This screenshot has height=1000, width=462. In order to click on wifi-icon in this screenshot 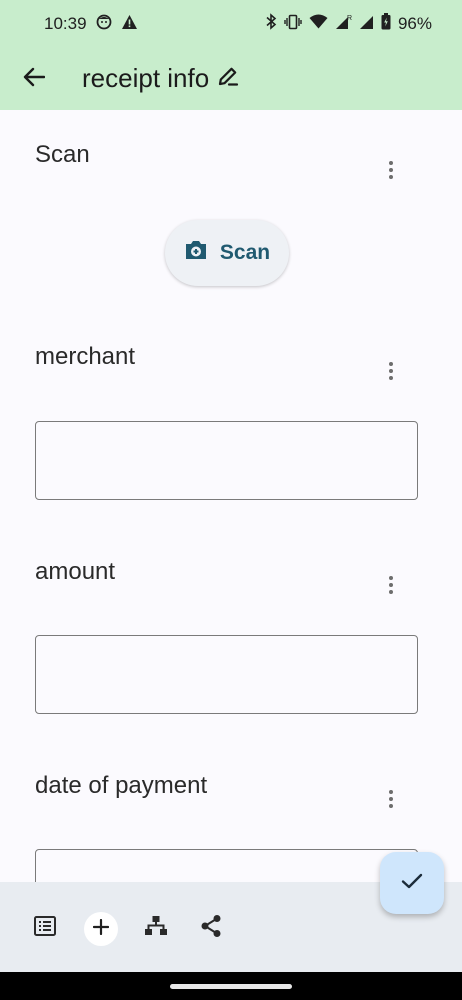, I will do `click(318, 24)`.